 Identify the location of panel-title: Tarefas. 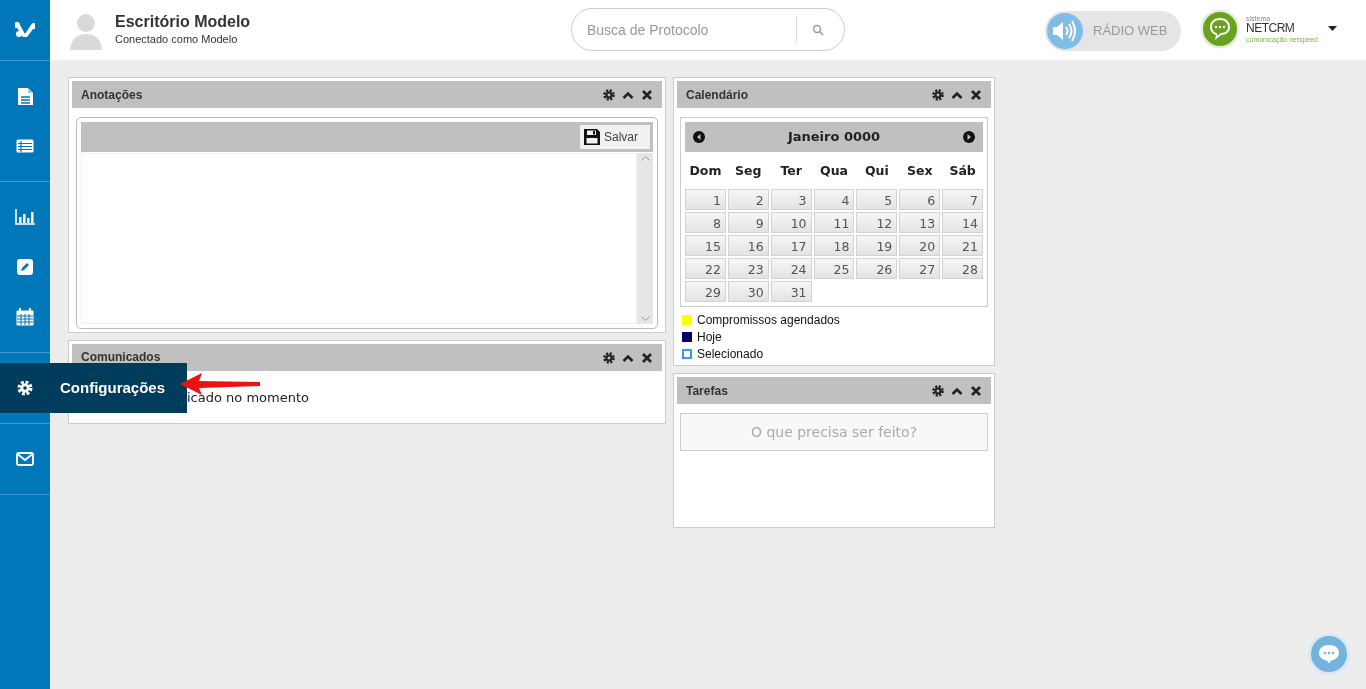
(707, 391).